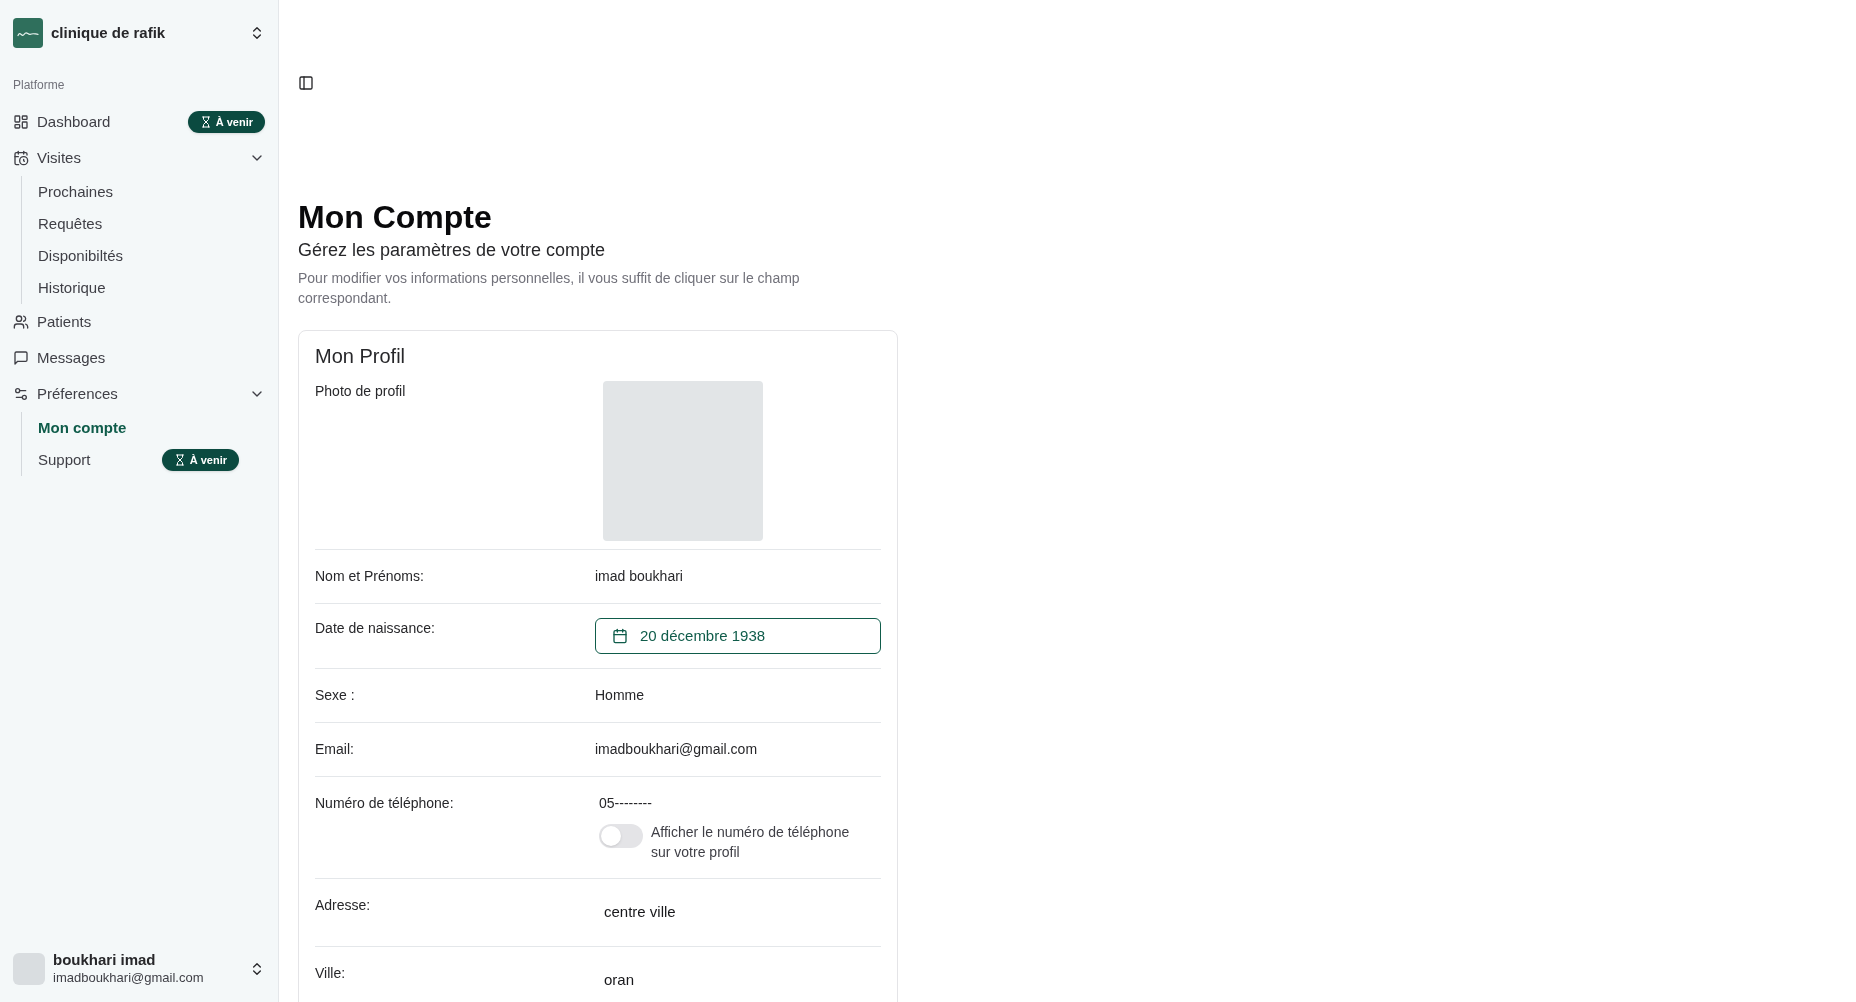  What do you see at coordinates (625, 803) in the screenshot?
I see `field-value: 05--------` at bounding box center [625, 803].